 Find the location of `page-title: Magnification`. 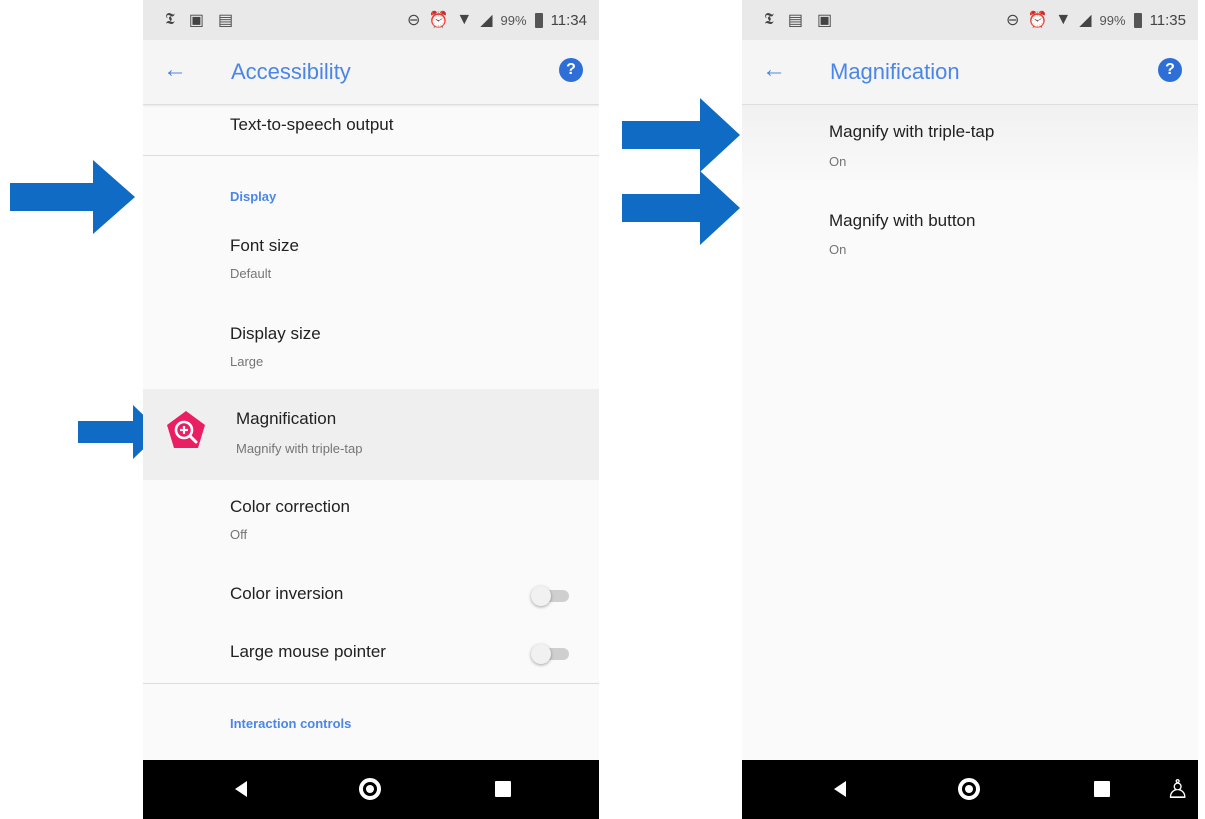

page-title: Magnification is located at coordinates (895, 71).